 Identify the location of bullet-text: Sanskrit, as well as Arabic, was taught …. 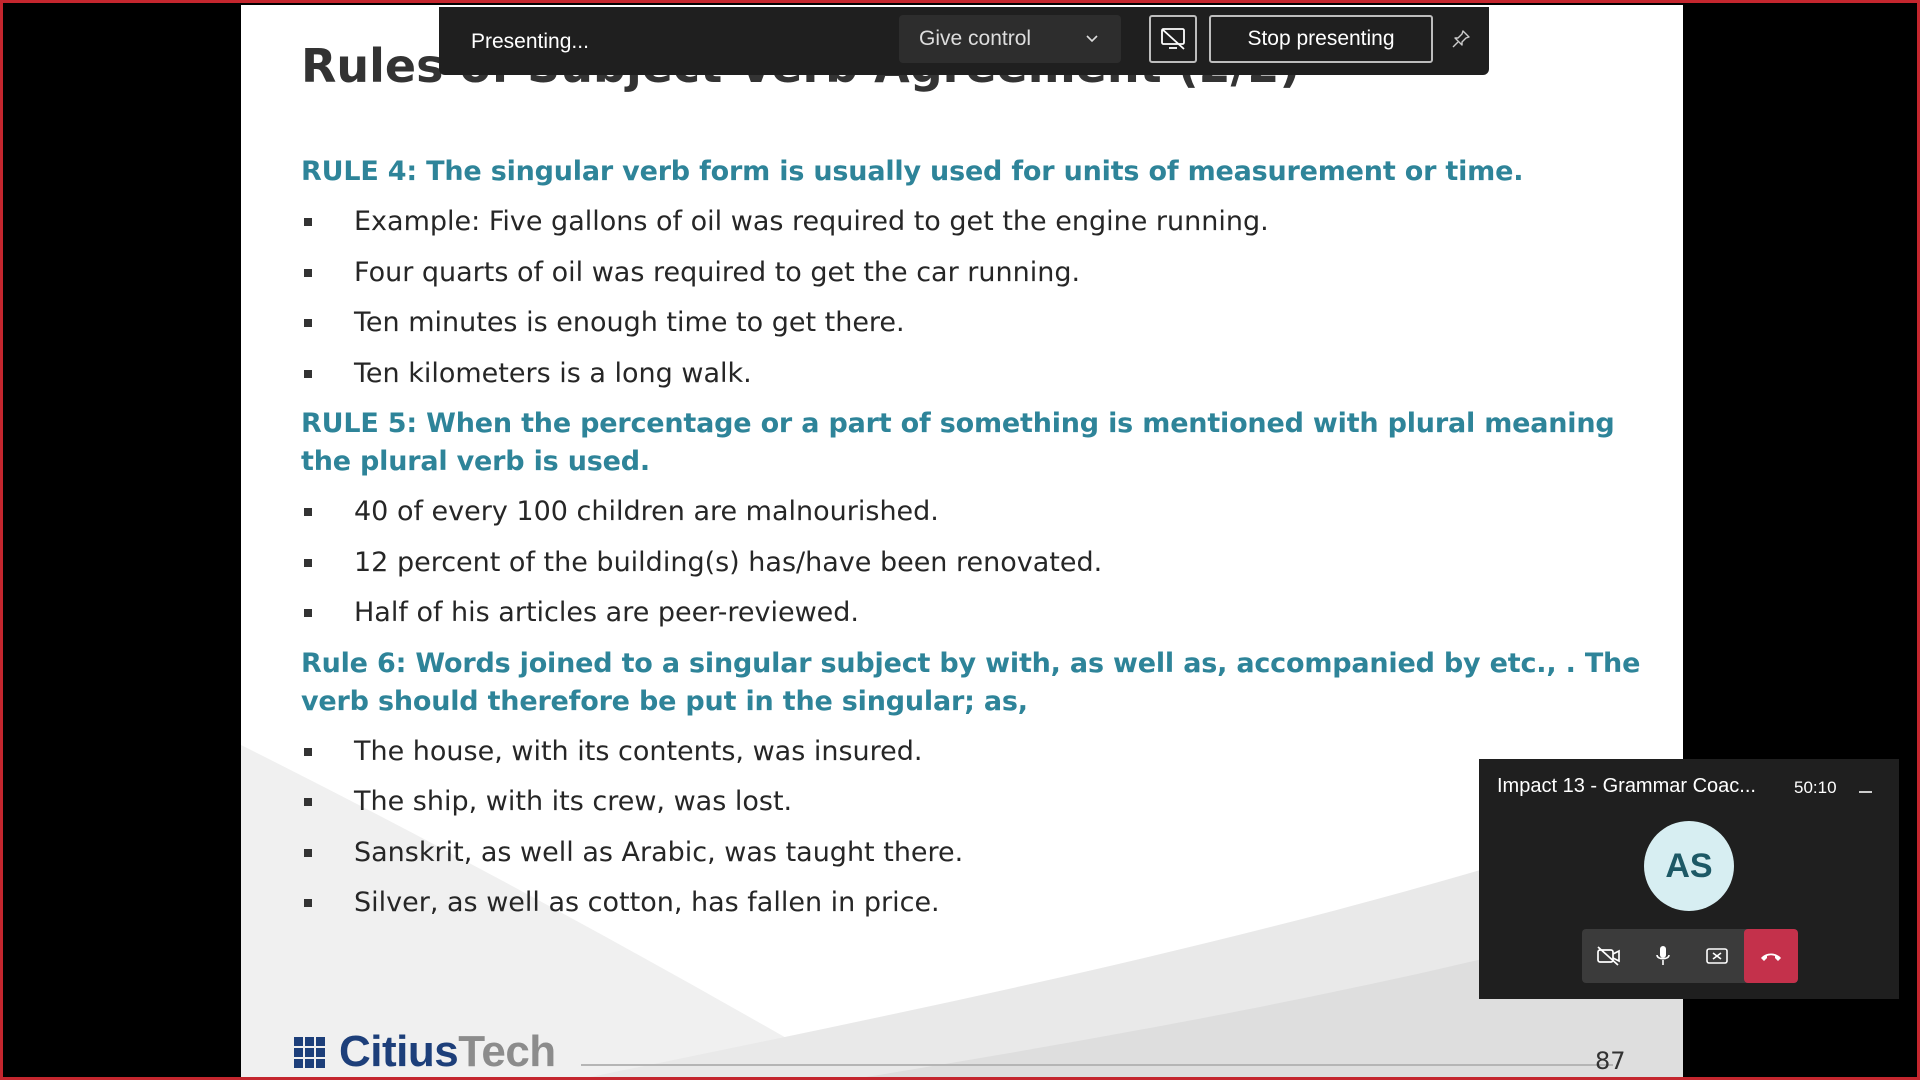
(659, 852).